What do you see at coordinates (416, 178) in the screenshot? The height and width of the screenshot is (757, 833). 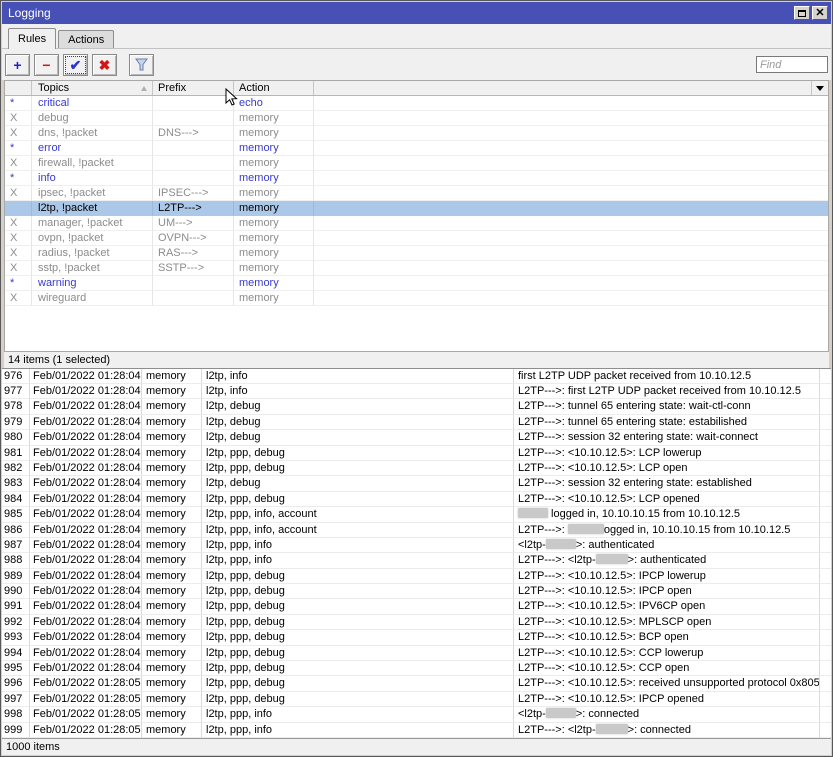 I see `rules-row: * info memory` at bounding box center [416, 178].